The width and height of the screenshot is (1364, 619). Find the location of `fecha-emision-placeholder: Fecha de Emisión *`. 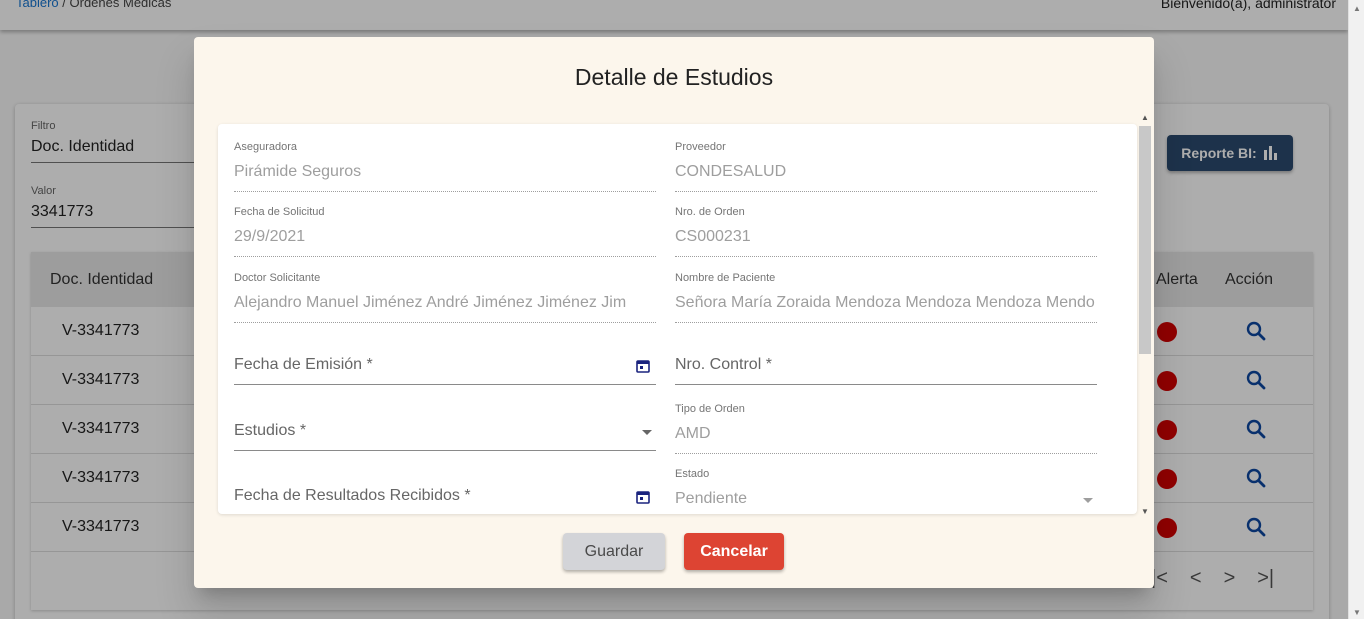

fecha-emision-placeholder: Fecha de Emisión * is located at coordinates (303, 364).